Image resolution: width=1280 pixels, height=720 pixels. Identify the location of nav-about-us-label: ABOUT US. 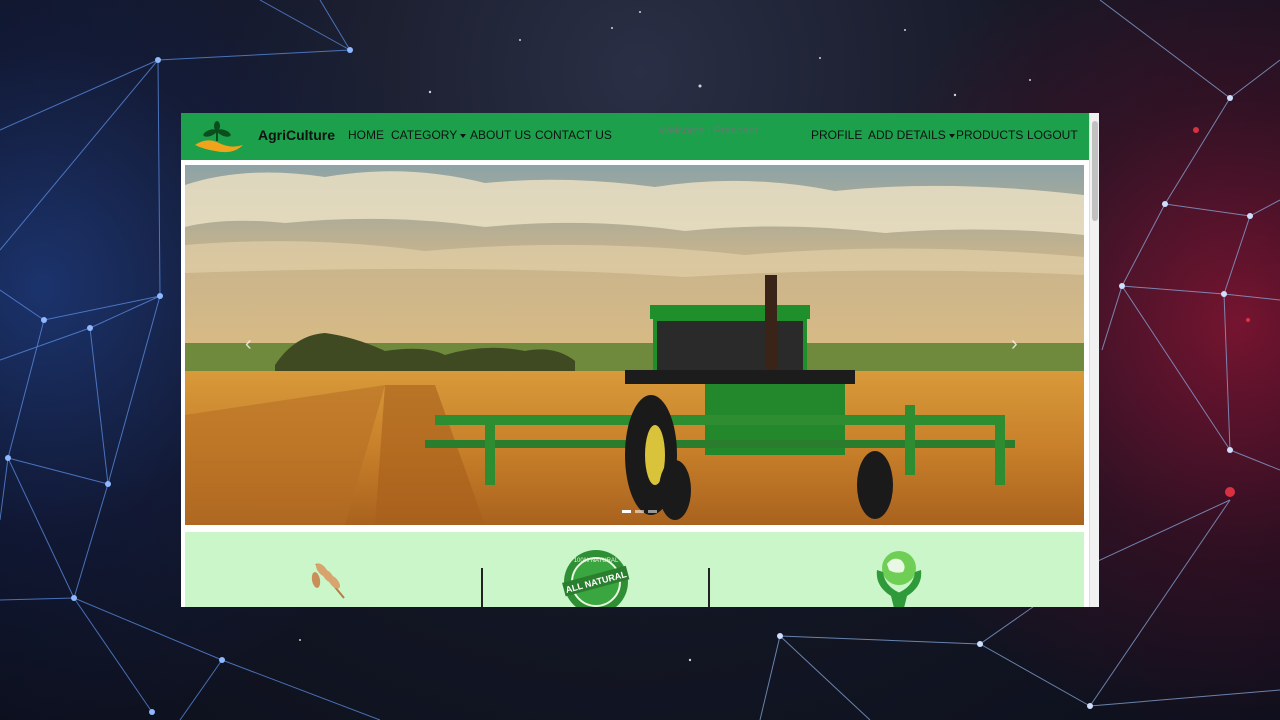
(501, 135).